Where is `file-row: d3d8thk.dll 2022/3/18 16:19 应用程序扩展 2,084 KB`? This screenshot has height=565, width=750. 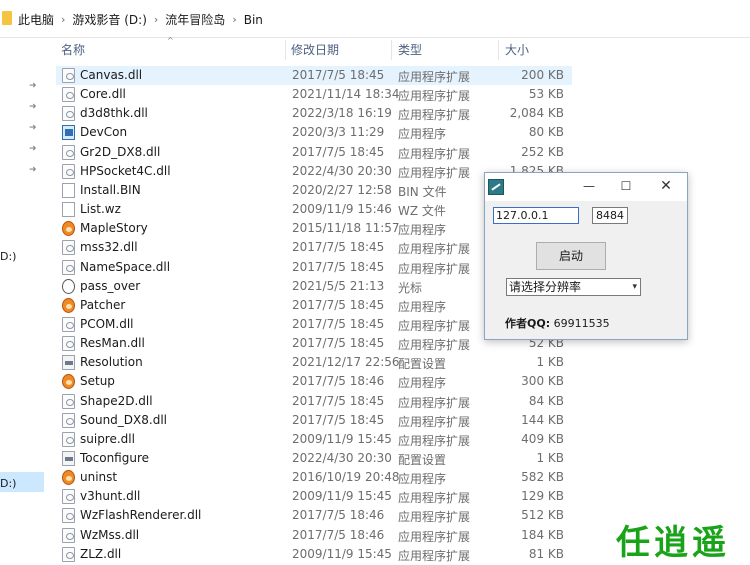
file-row: d3d8thk.dll 2022/3/18 16:19 应用程序扩展 2,084 KB is located at coordinates (314, 113).